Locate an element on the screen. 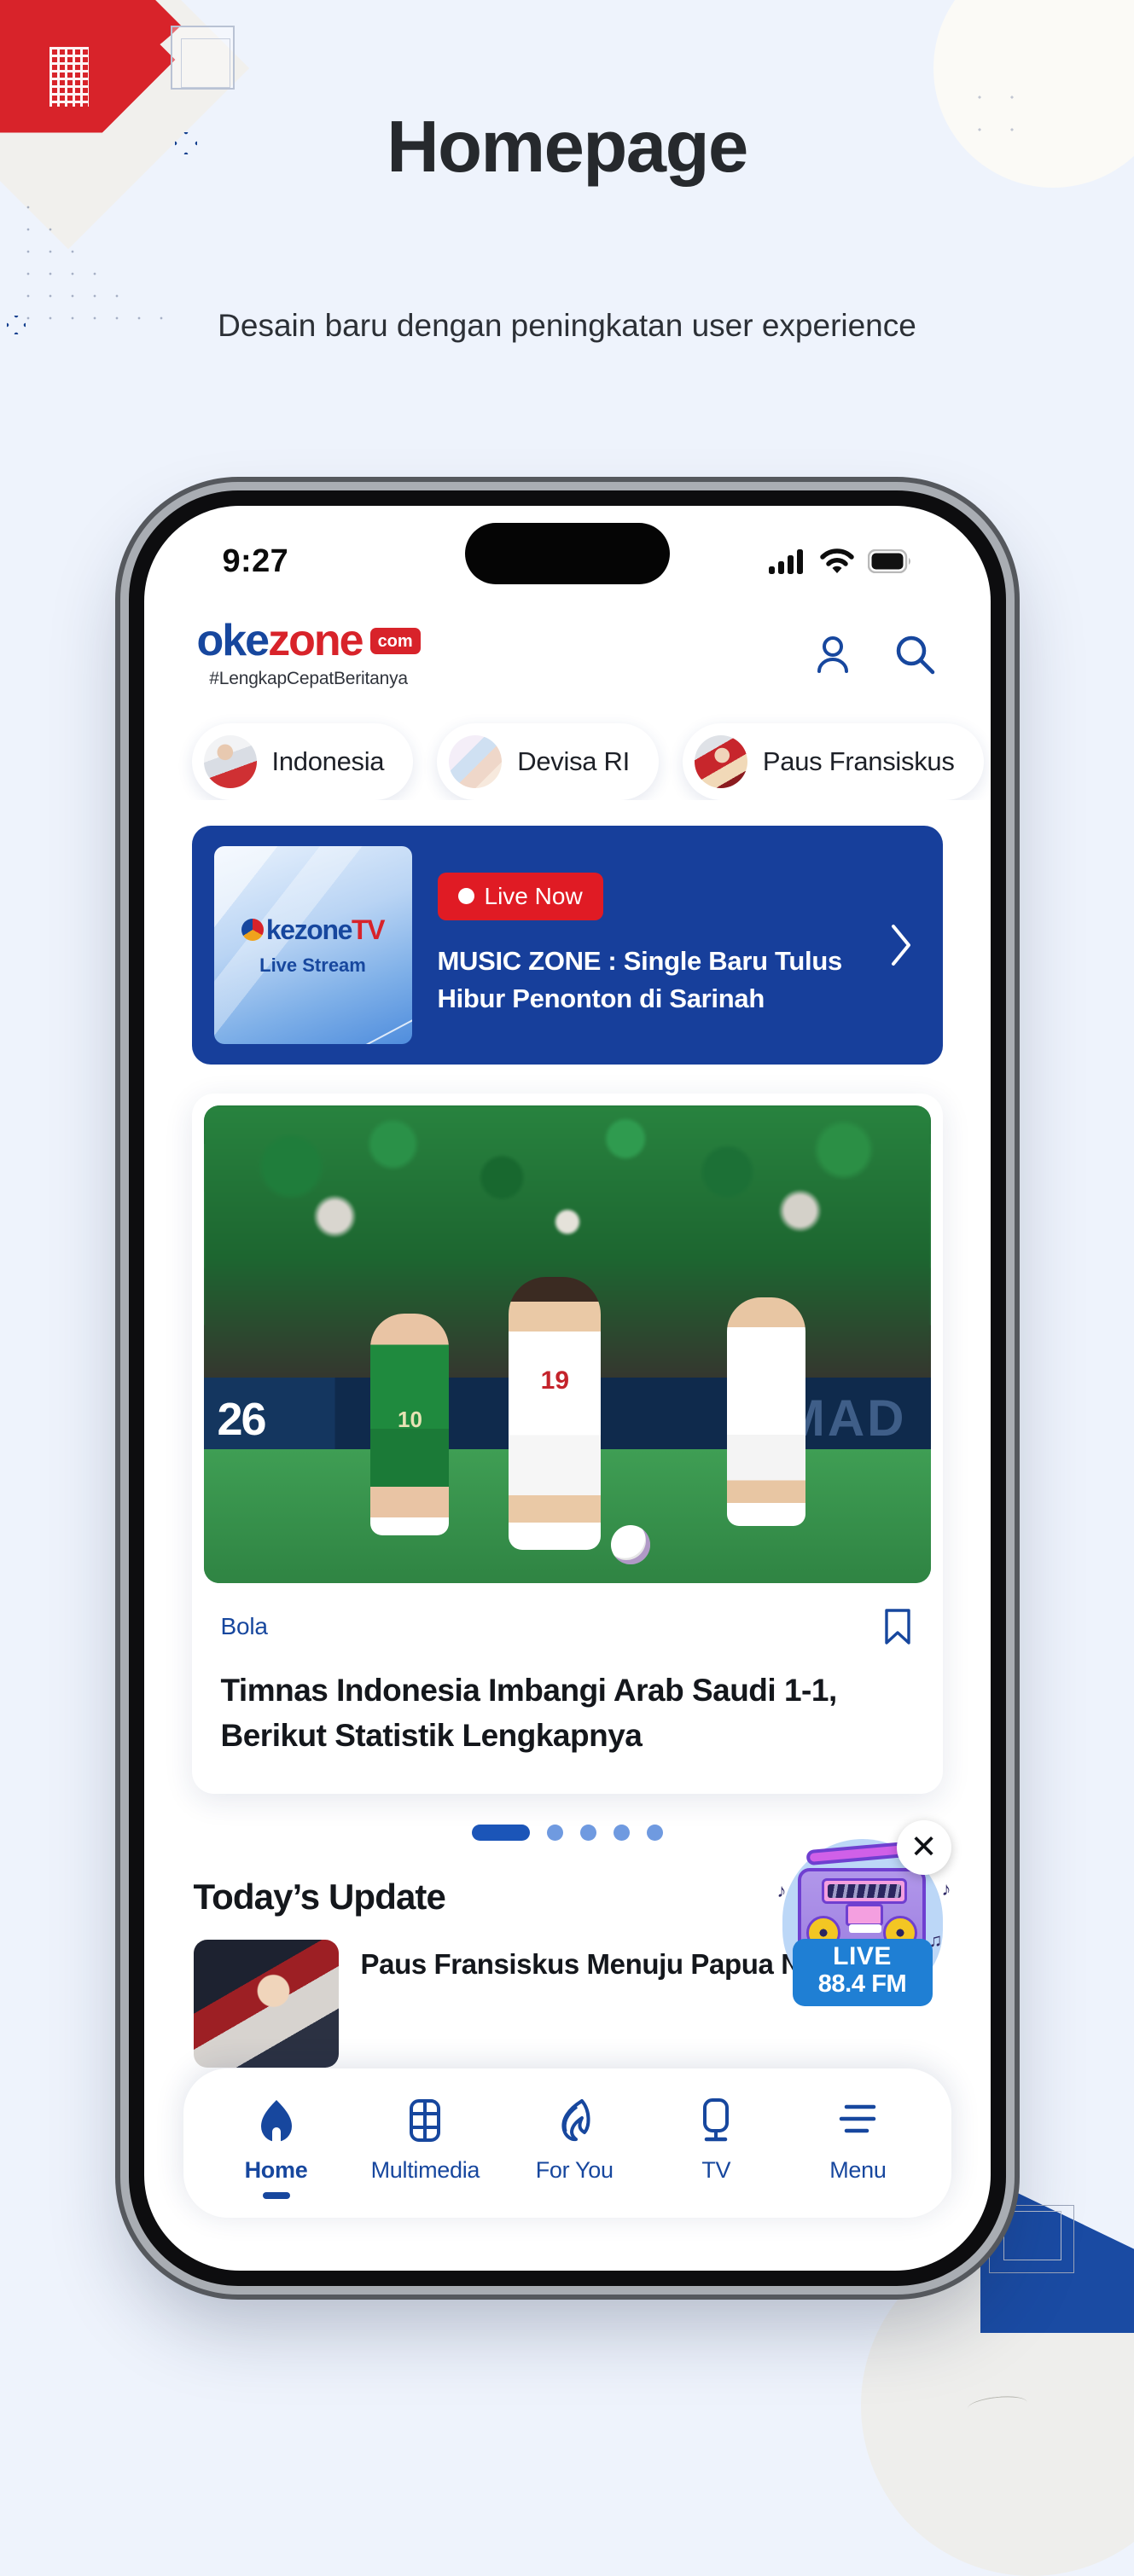  decor-blue-triangle is located at coordinates (1057, 2254).